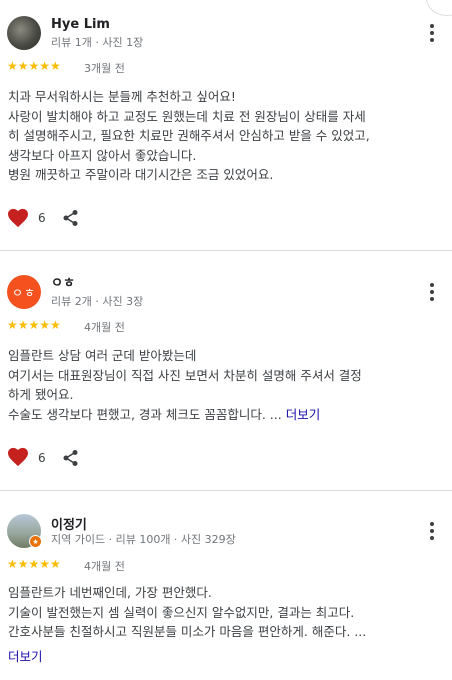 Image resolution: width=452 pixels, height=680 pixels. Describe the element at coordinates (97, 42) in the screenshot. I see `reviewer-meta: 리뷰 1개 · 사진 1장` at that location.